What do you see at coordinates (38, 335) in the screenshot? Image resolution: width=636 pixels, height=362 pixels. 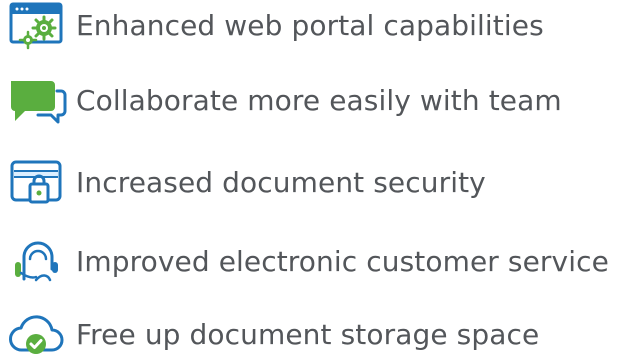 I see `cloud-check-icon` at bounding box center [38, 335].